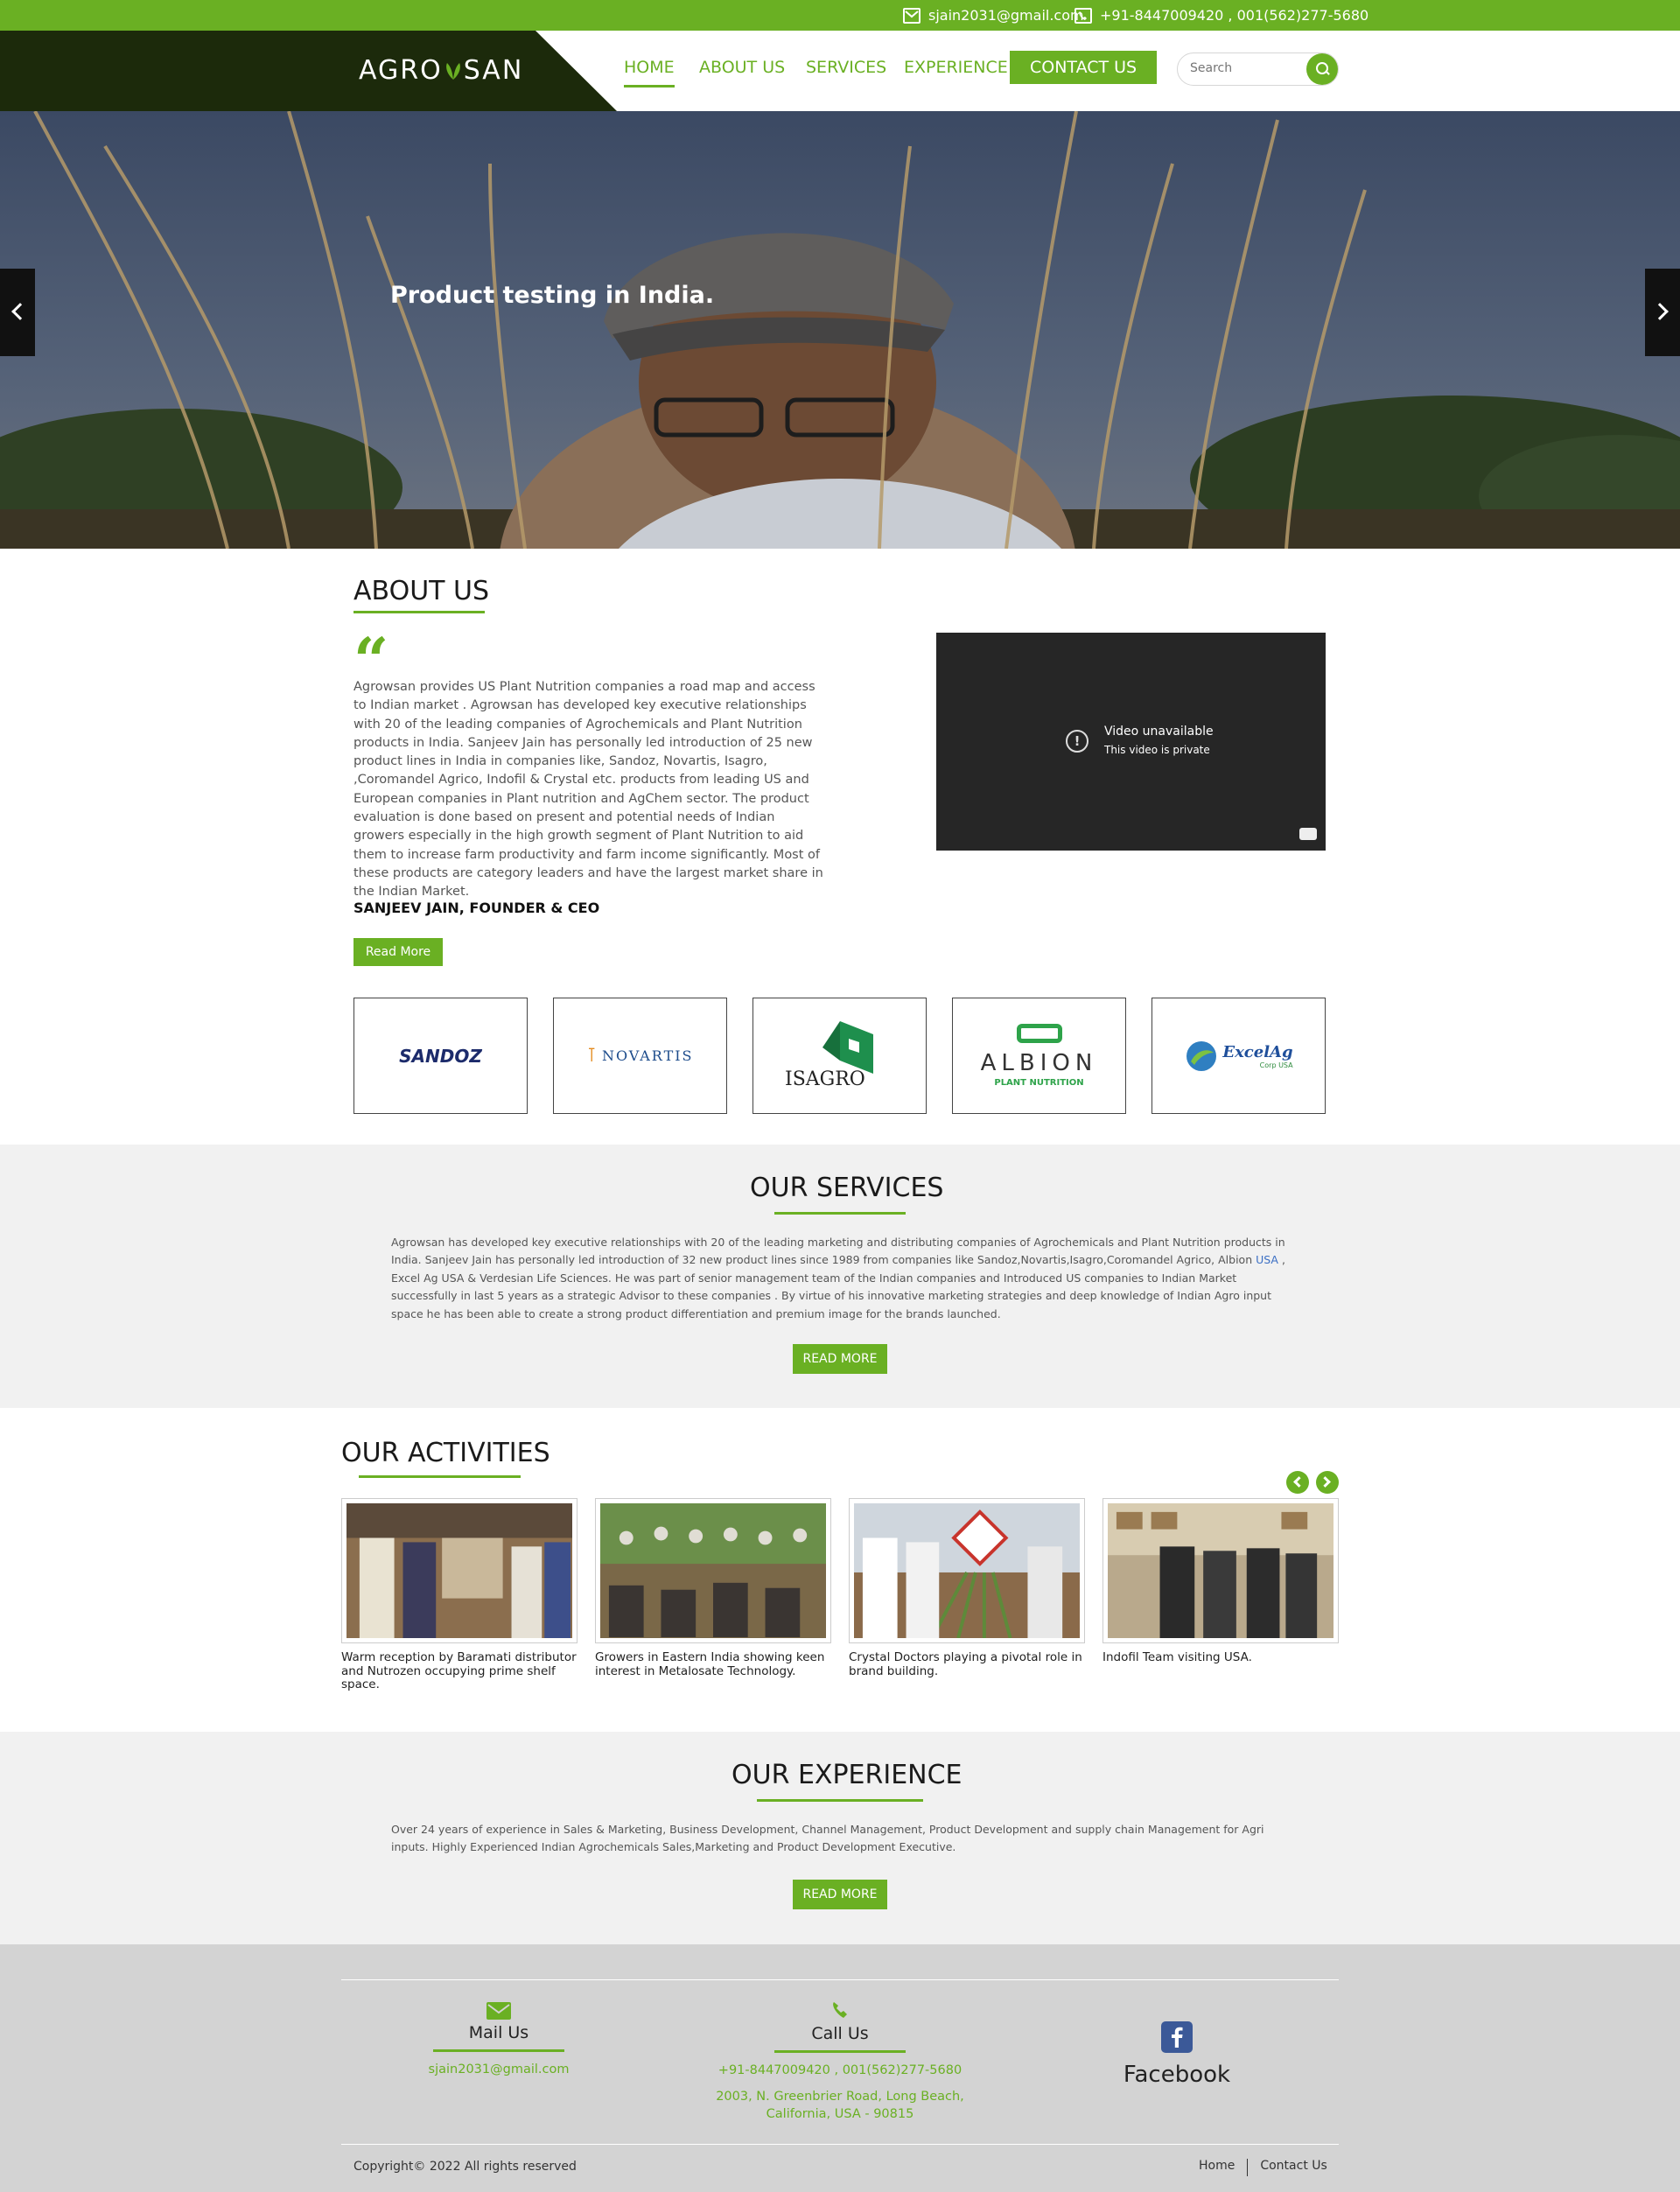  I want to click on hero-next-arrow, so click(1662, 313).